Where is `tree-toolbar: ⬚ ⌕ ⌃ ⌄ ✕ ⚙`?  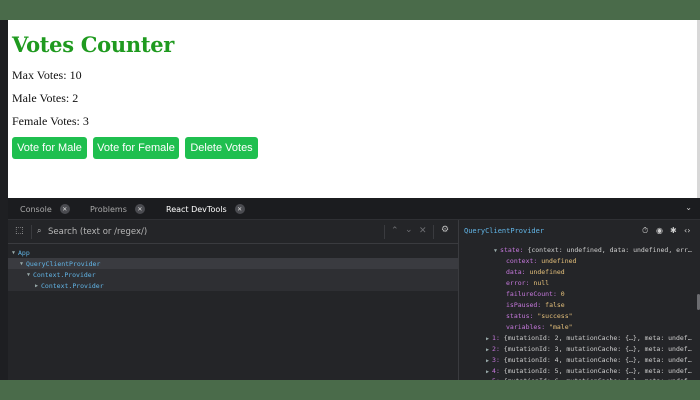 tree-toolbar: ⬚ ⌕ ⌃ ⌄ ✕ ⚙ is located at coordinates (233, 232).